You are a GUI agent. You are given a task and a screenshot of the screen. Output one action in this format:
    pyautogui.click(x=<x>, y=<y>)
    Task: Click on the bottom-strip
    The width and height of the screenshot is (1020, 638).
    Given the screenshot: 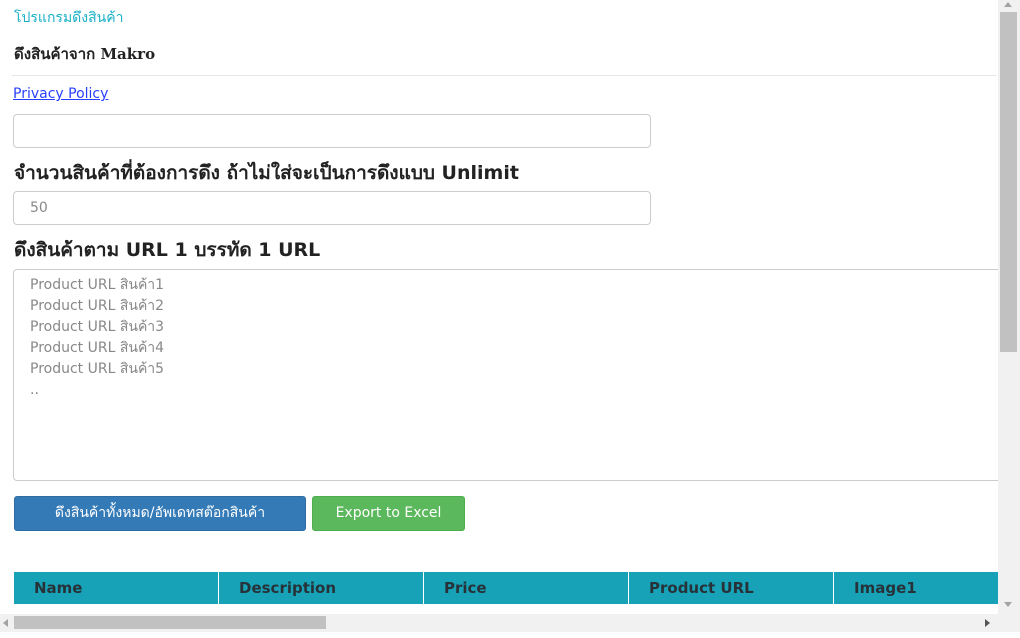 What is the action you would take?
    pyautogui.click(x=510, y=635)
    